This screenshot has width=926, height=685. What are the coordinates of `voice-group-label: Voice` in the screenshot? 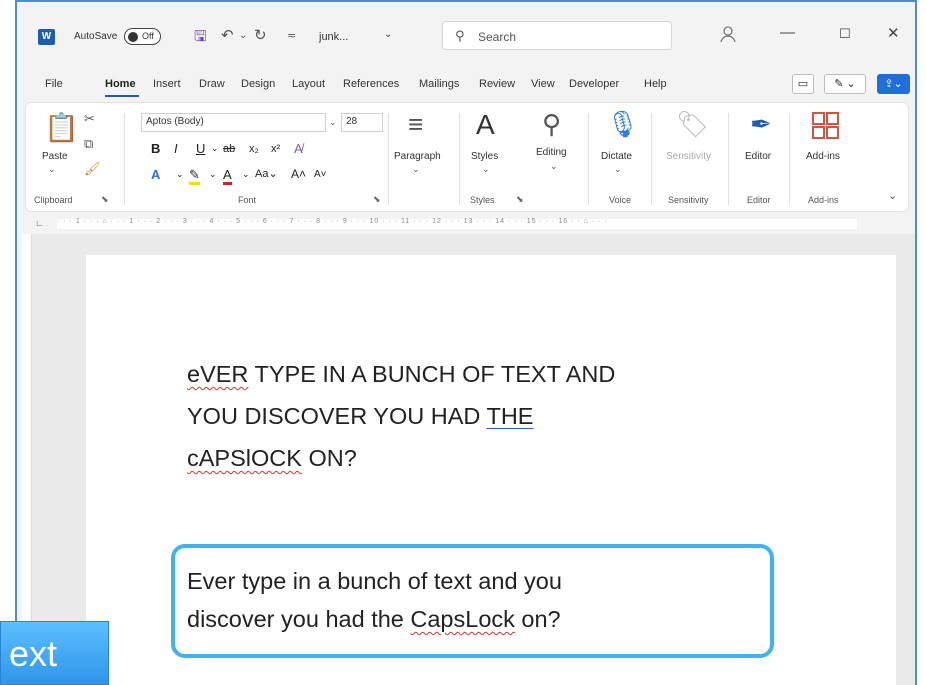 It's located at (620, 200).